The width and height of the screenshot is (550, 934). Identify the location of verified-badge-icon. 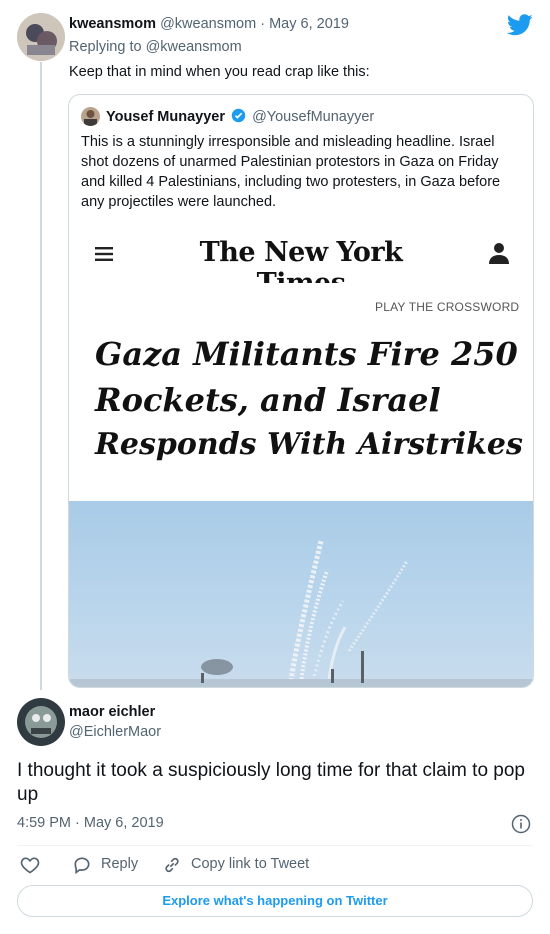
(238, 117).